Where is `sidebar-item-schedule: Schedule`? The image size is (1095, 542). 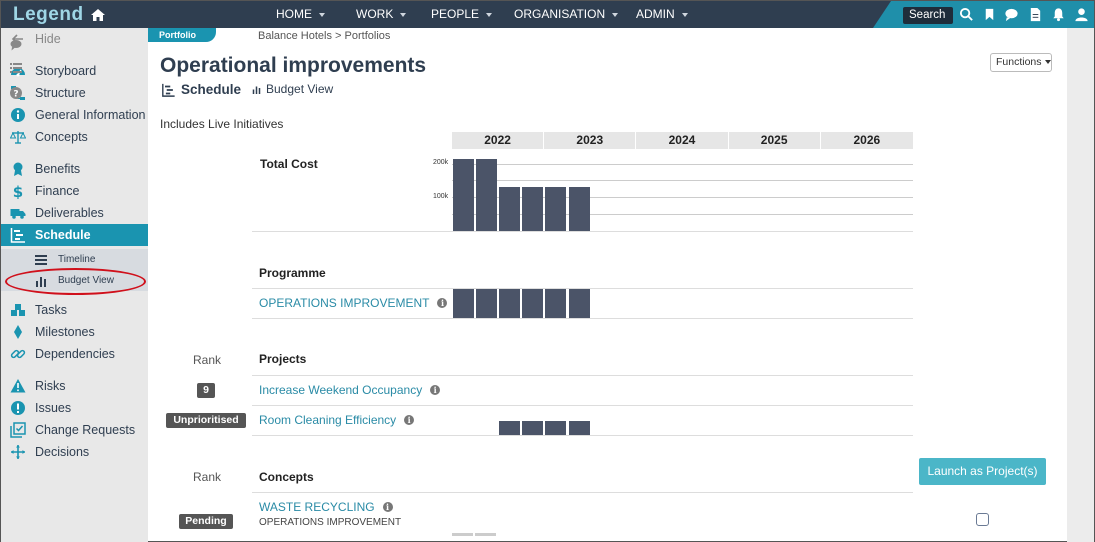
sidebar-item-schedule: Schedule is located at coordinates (74, 235).